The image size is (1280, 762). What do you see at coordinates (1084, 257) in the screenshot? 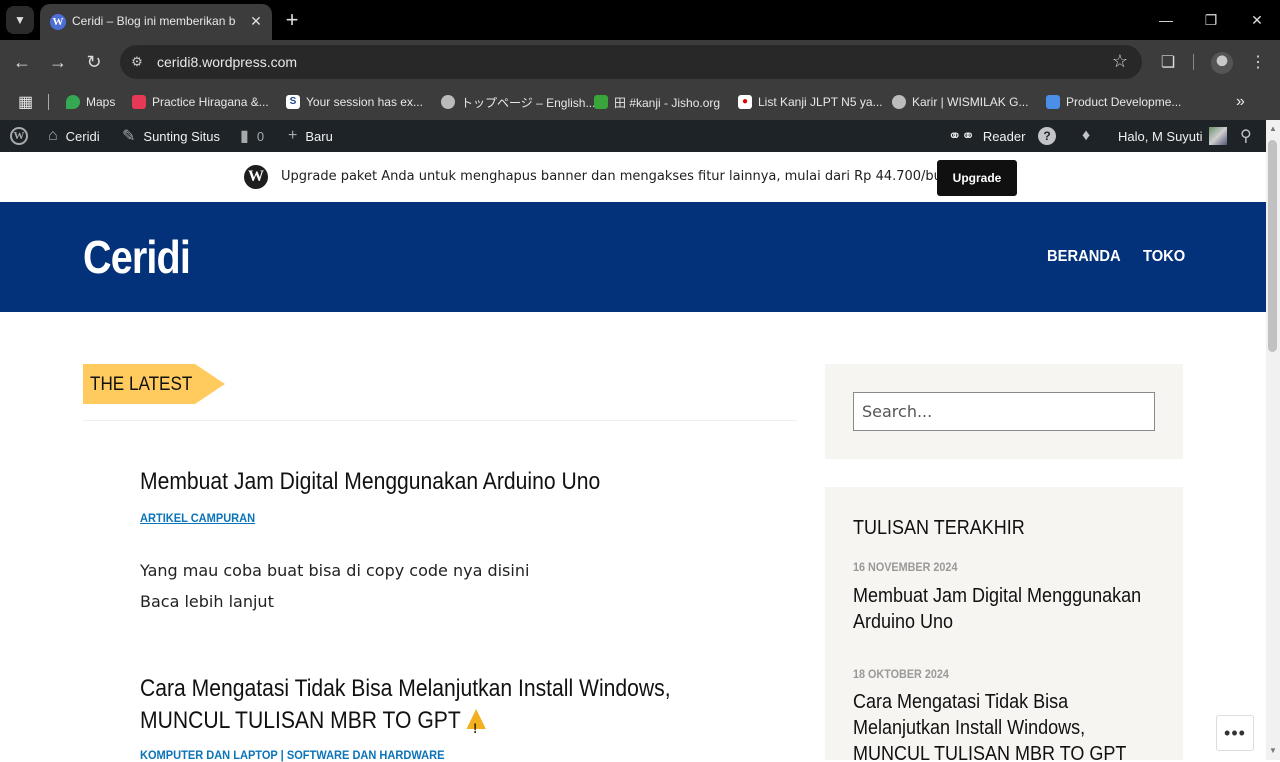
I see `nav-link-beranda: BERANDA` at bounding box center [1084, 257].